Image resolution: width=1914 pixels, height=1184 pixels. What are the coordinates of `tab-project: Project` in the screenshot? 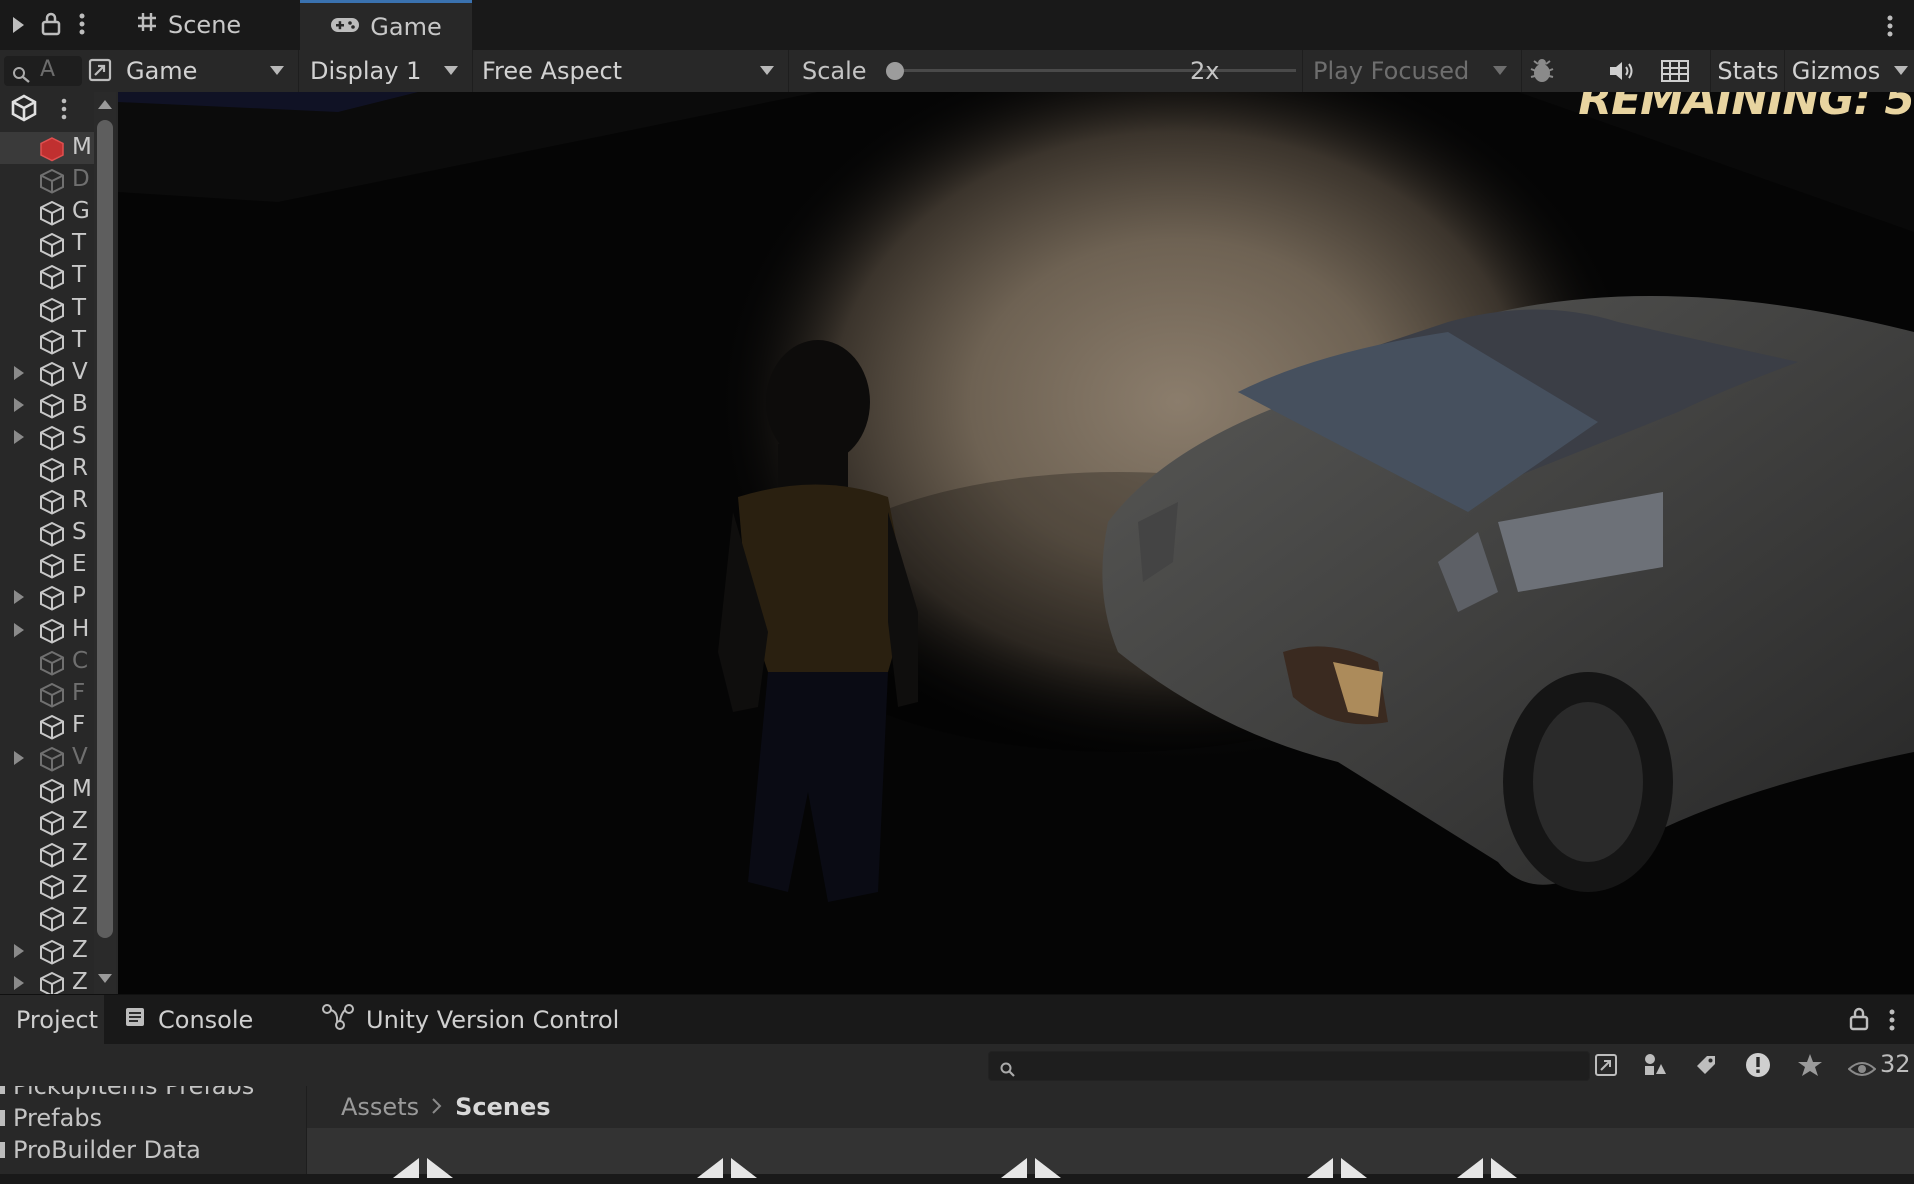 It's located at (52, 1020).